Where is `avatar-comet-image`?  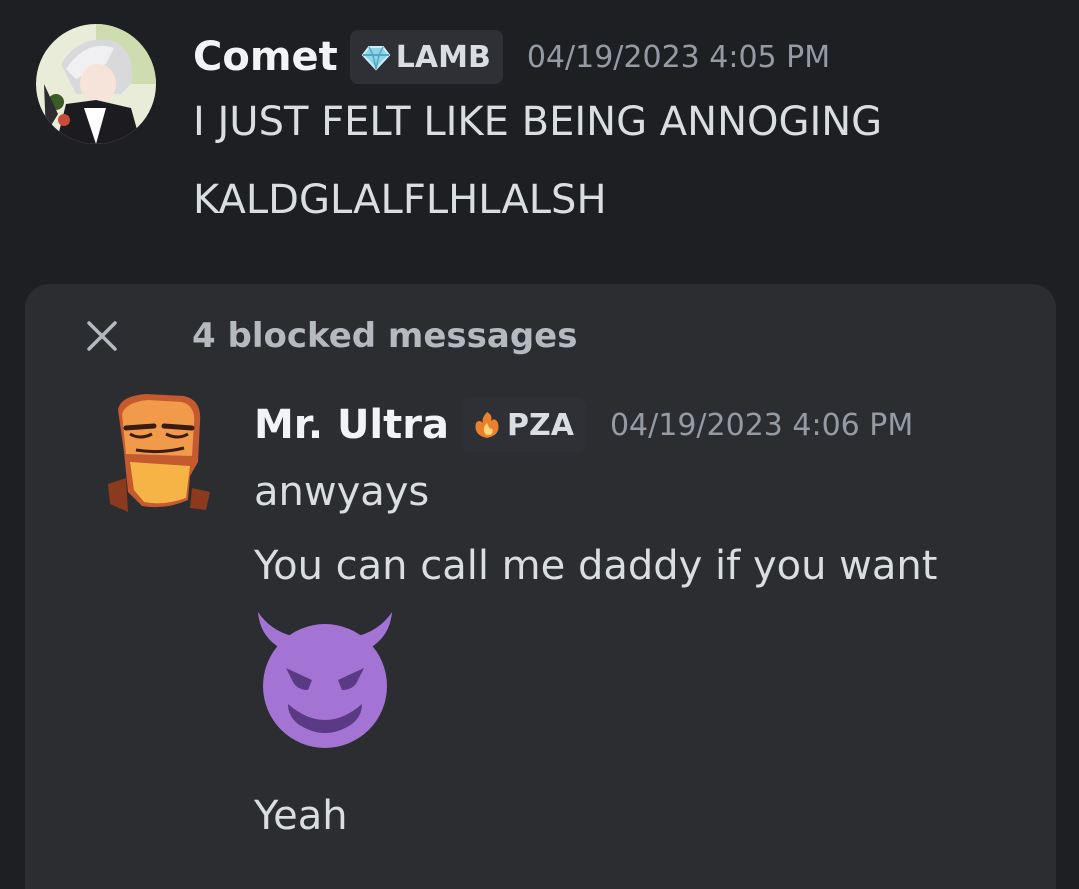
avatar-comet-image is located at coordinates (96, 84).